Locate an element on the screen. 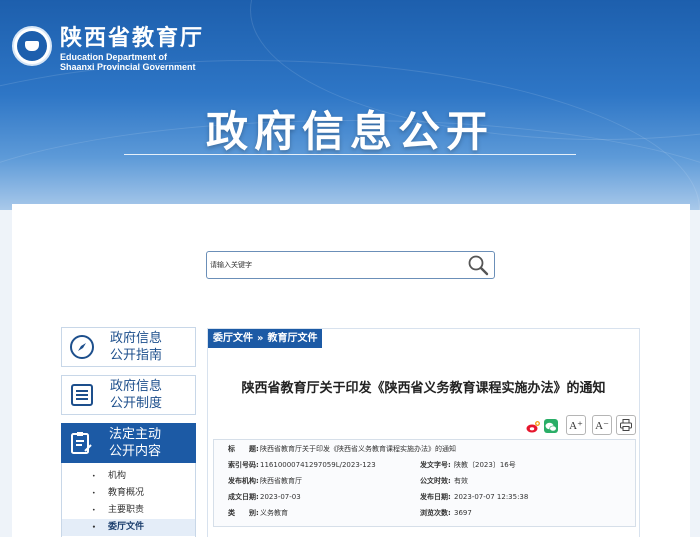 The width and height of the screenshot is (700, 537). breadcrumb: 委厅文件 » 教育厅文件 is located at coordinates (265, 338).